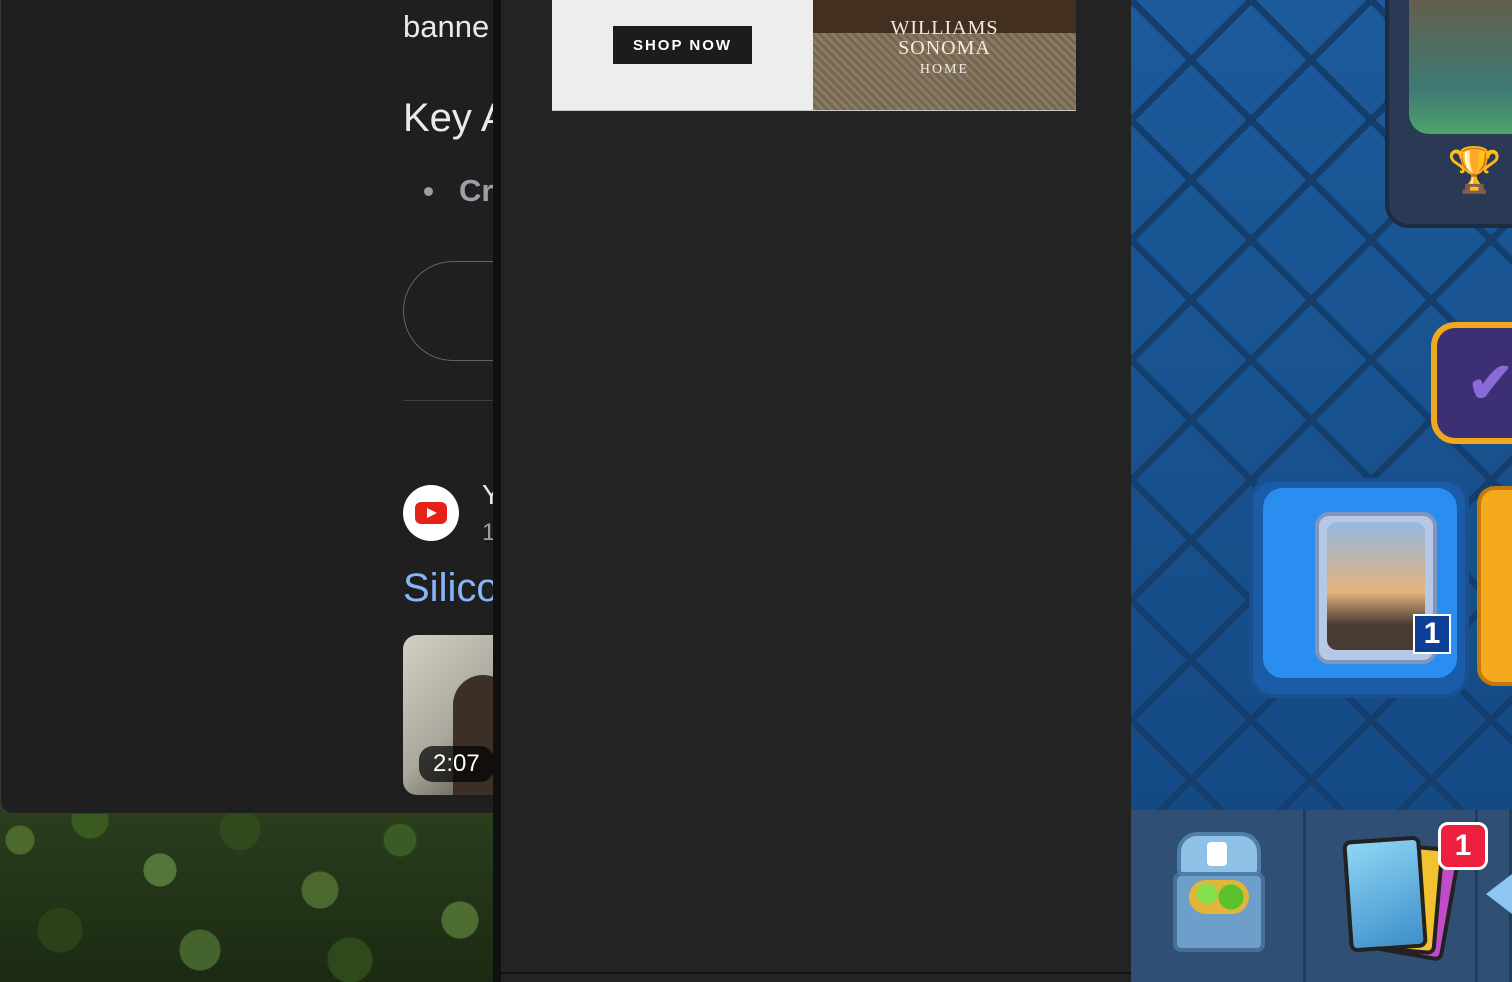 The image size is (1512, 982). Describe the element at coordinates (944, 28) in the screenshot. I see `brand-line-1: WILLIAMS` at that location.